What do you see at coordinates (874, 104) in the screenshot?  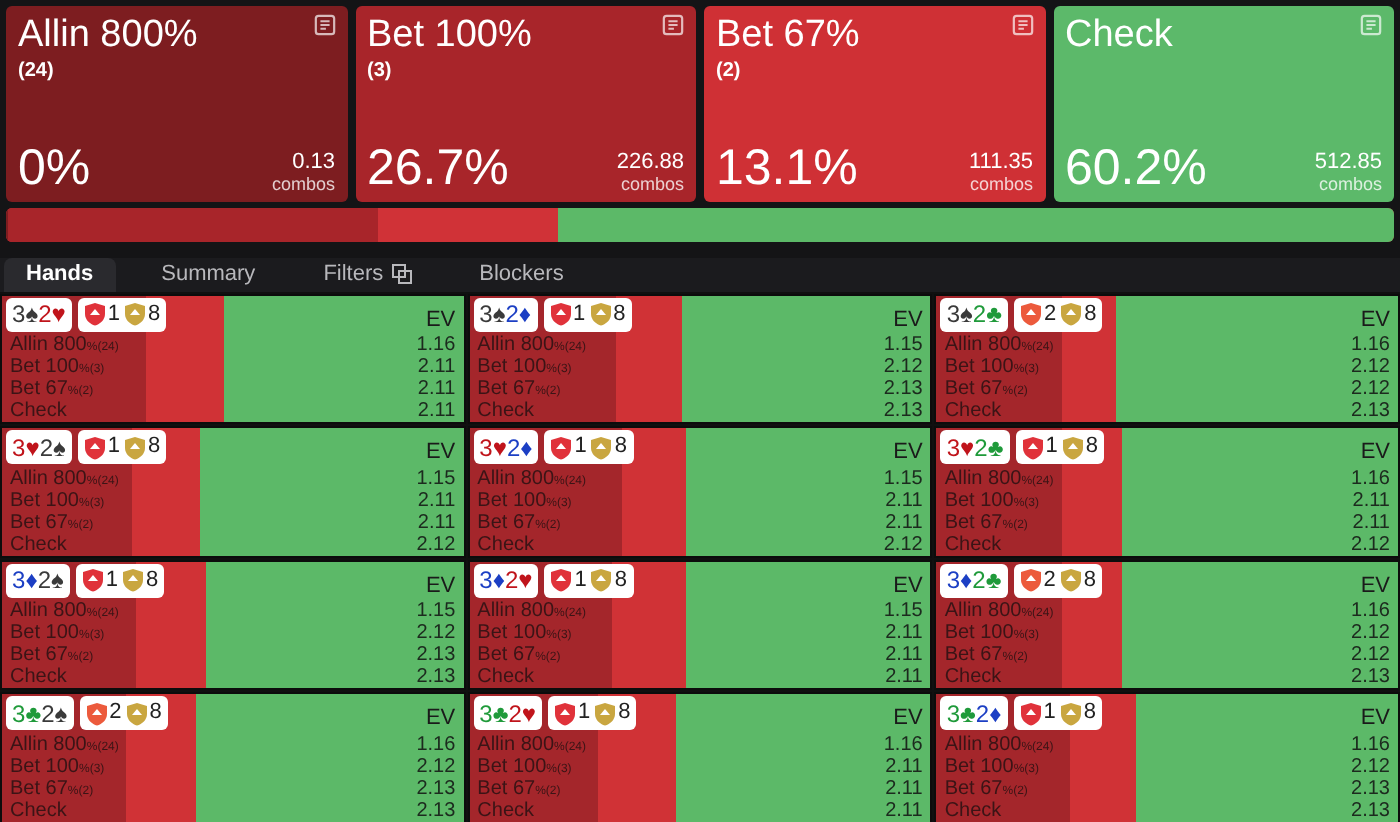 I see `action-card: Bet 67% (2) 13.1% 111.35 combos` at bounding box center [874, 104].